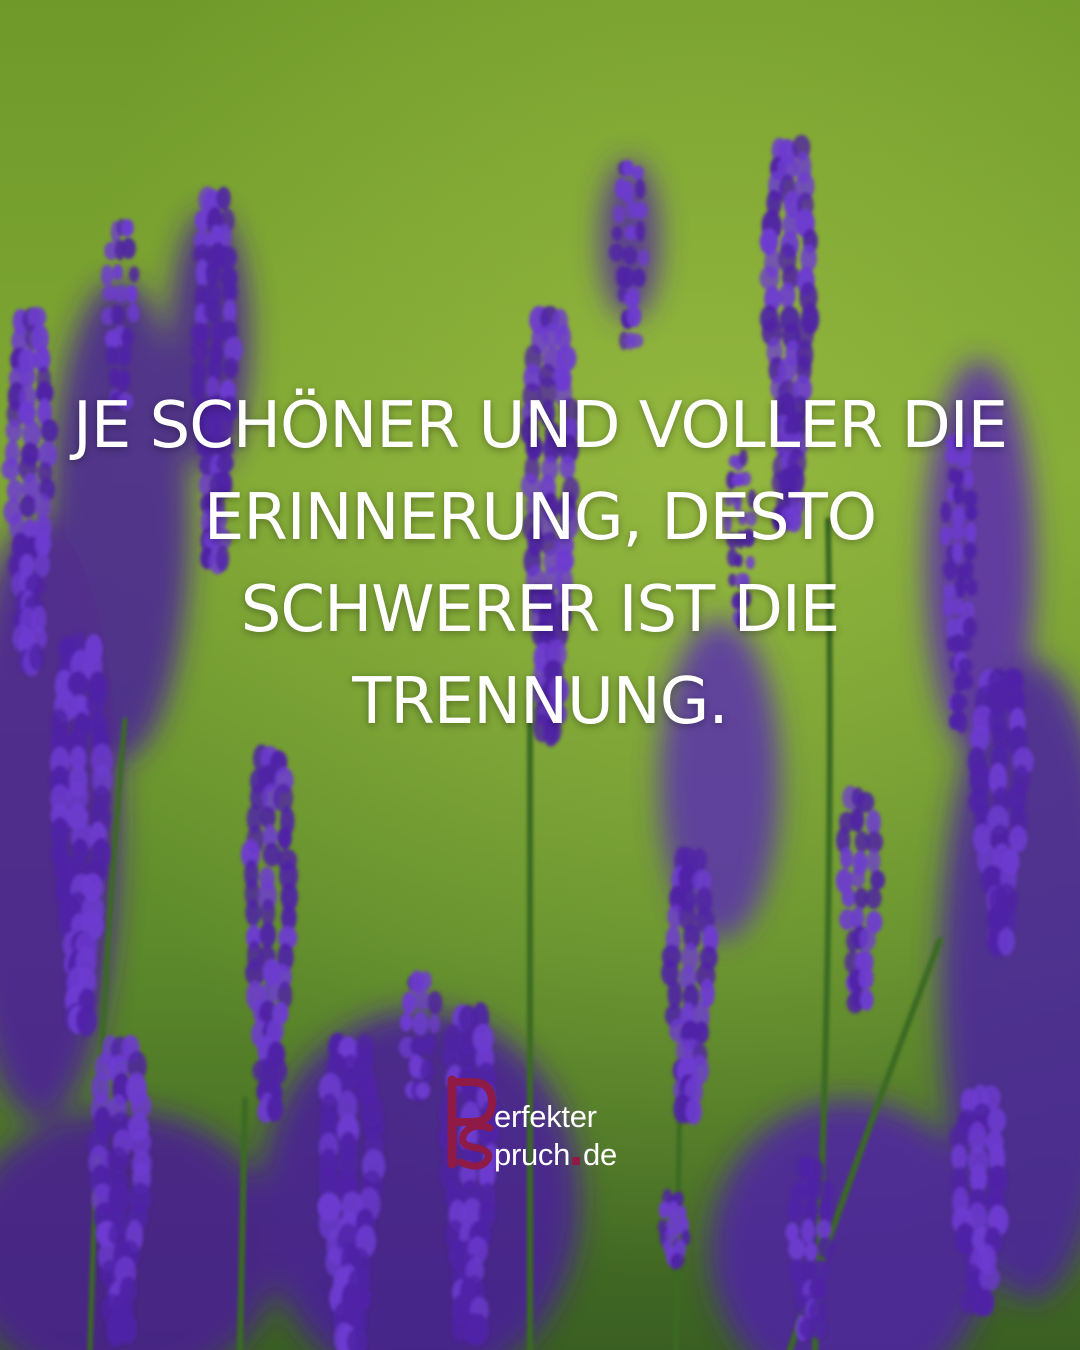  What do you see at coordinates (532, 1154) in the screenshot?
I see `logo-text-main: pruch` at bounding box center [532, 1154].